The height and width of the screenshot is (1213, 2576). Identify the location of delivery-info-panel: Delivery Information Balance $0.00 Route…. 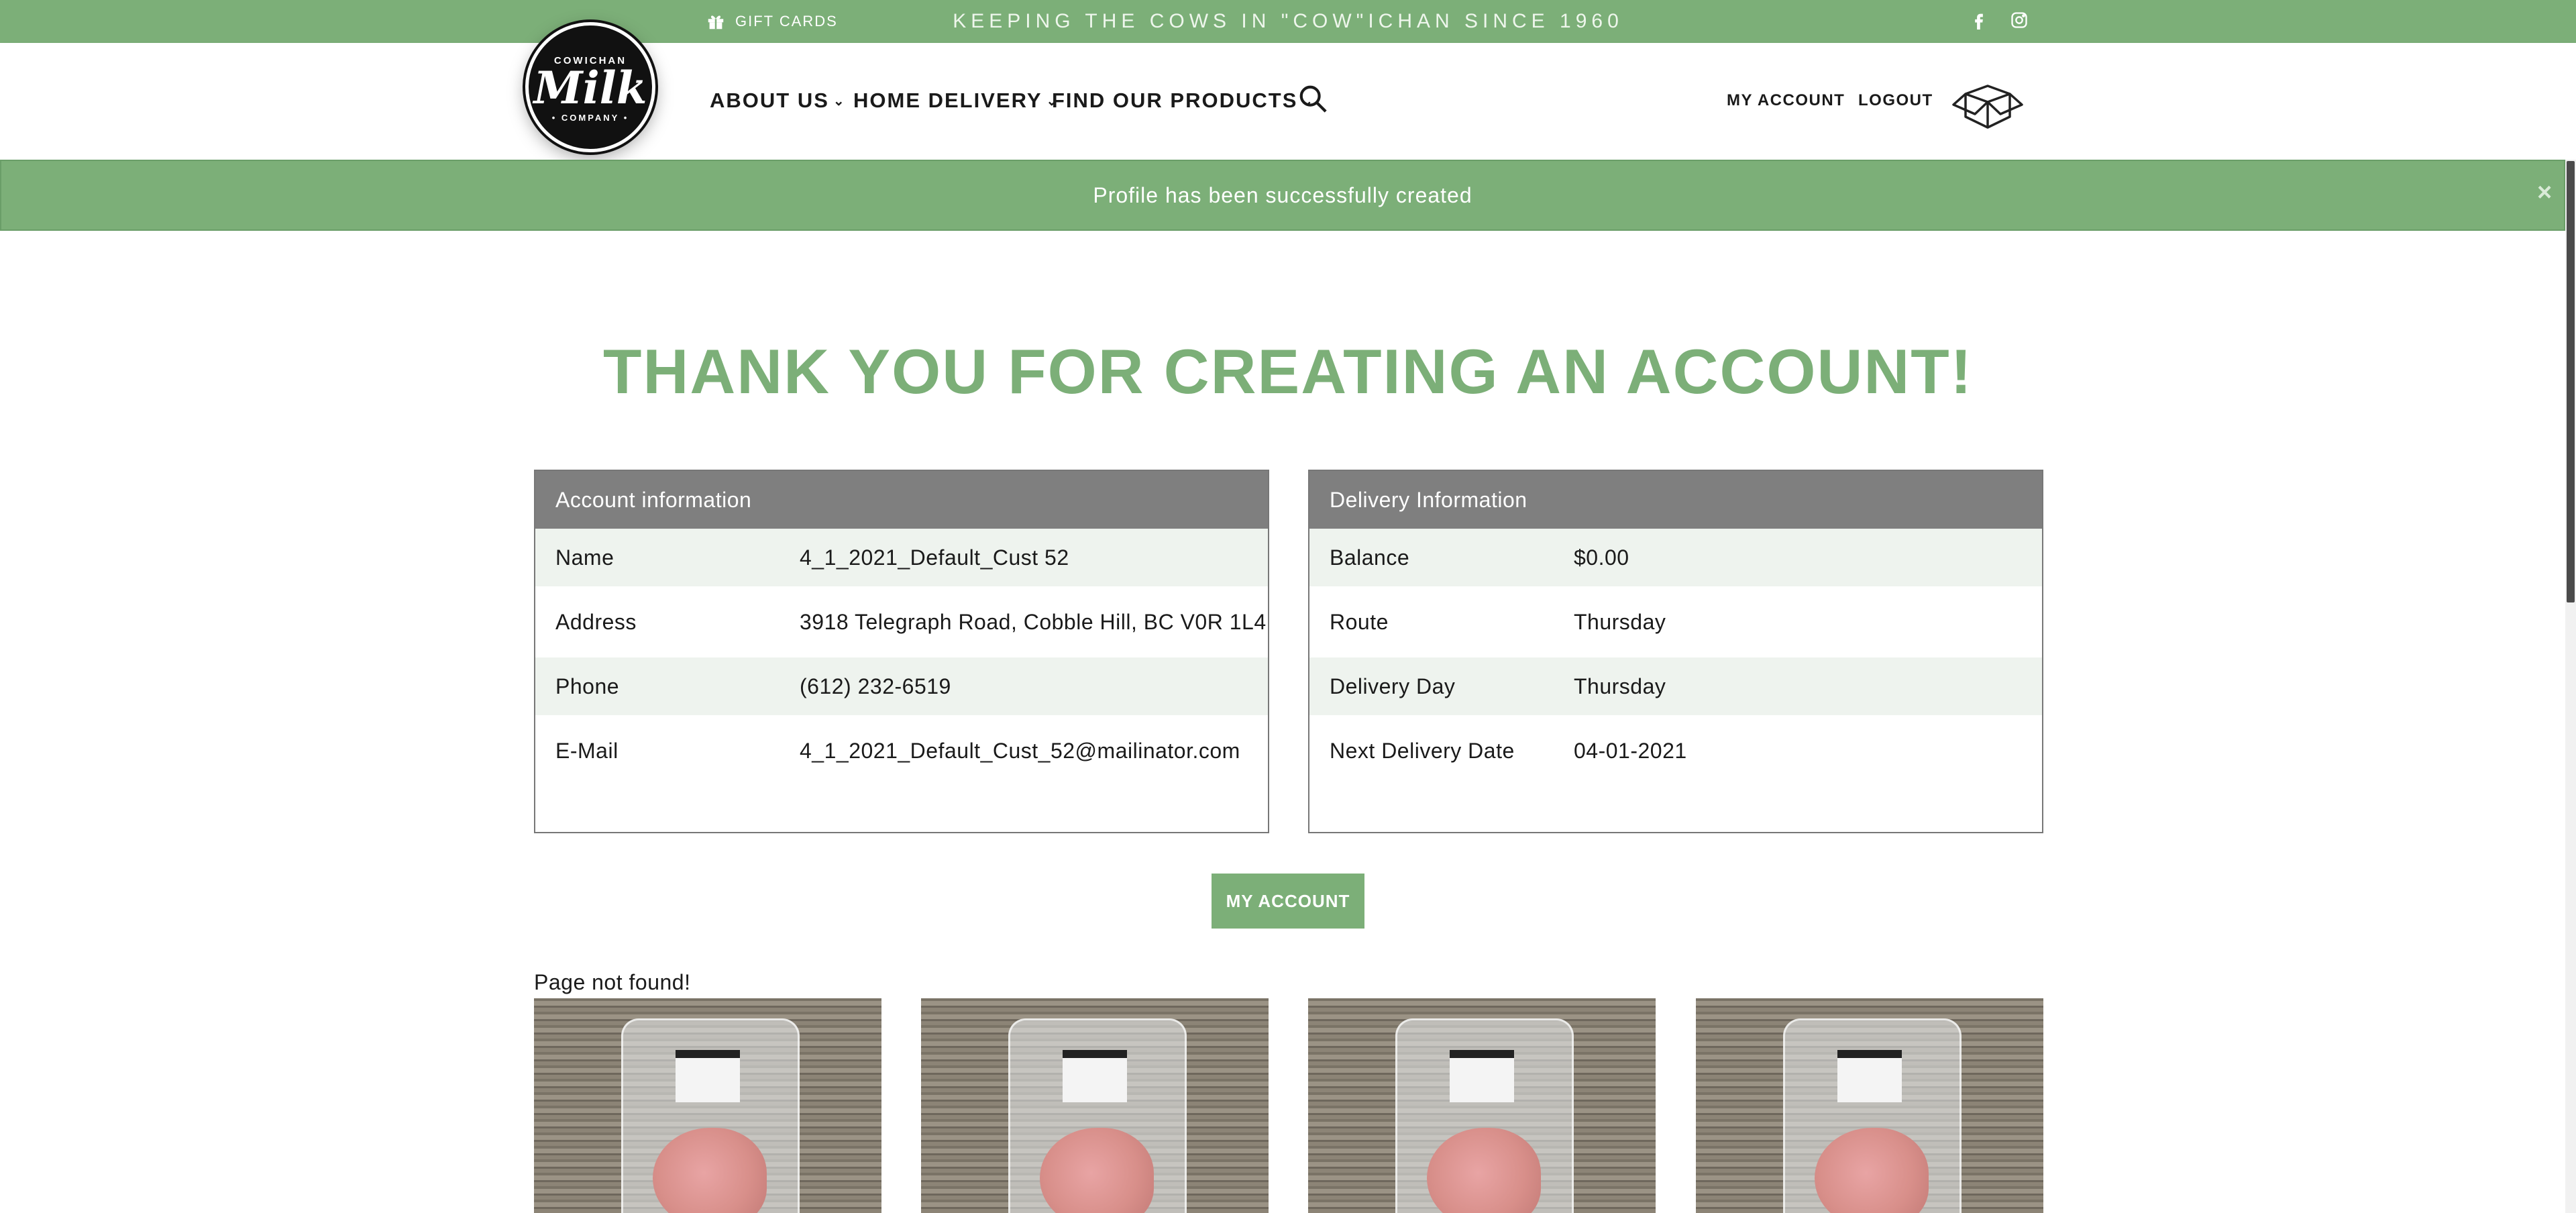
(1675, 651).